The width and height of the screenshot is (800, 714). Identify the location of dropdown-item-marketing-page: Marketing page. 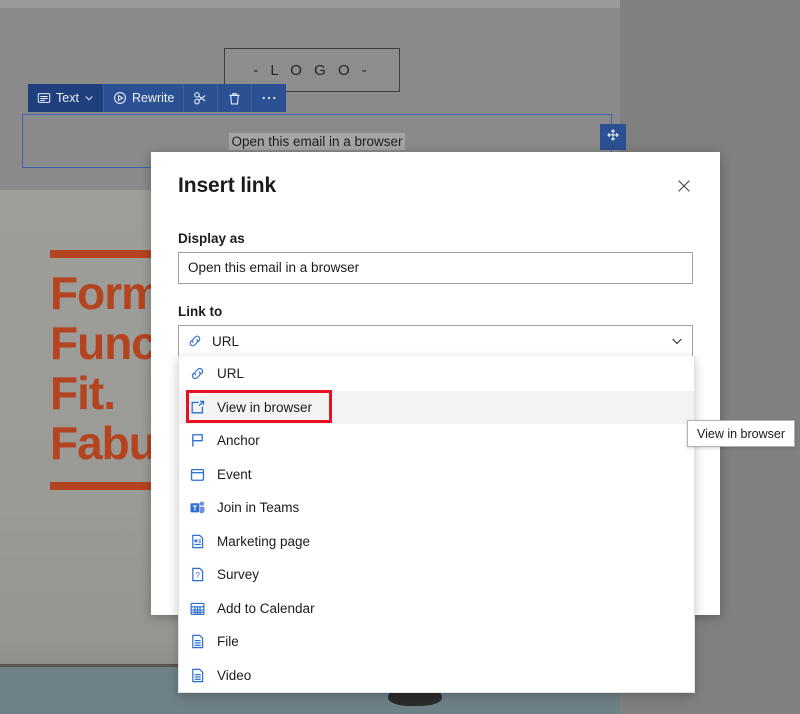
(436, 542).